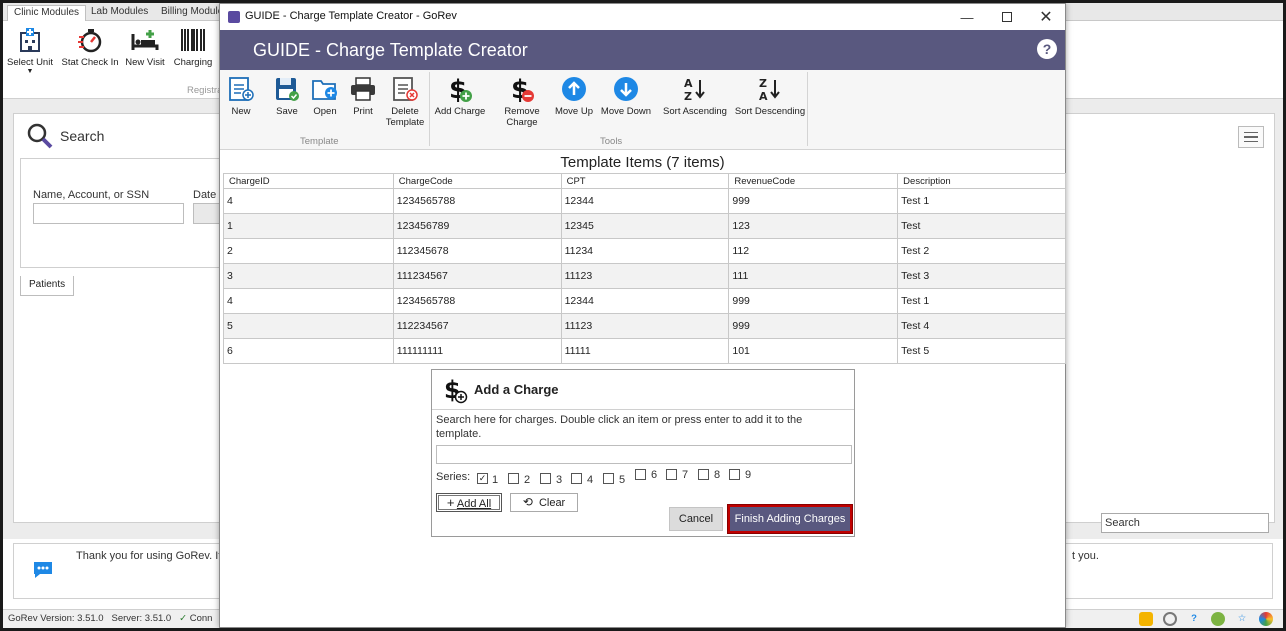 The height and width of the screenshot is (631, 1286). What do you see at coordinates (460, 95) in the screenshot?
I see `add-charge-button: $ Add Charge` at bounding box center [460, 95].